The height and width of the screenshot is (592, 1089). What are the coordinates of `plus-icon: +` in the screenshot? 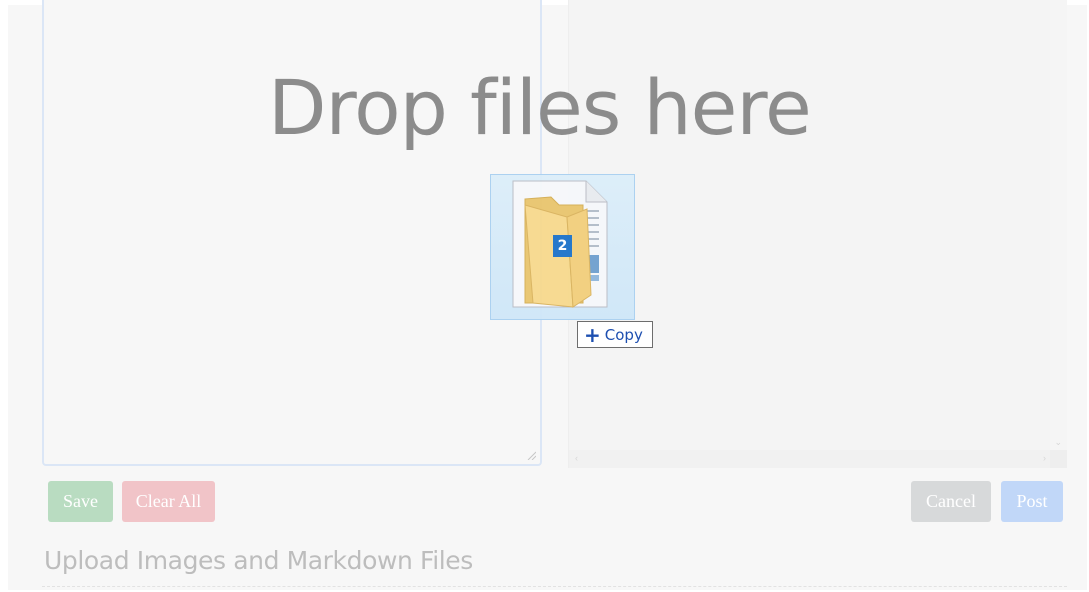 It's located at (592, 334).